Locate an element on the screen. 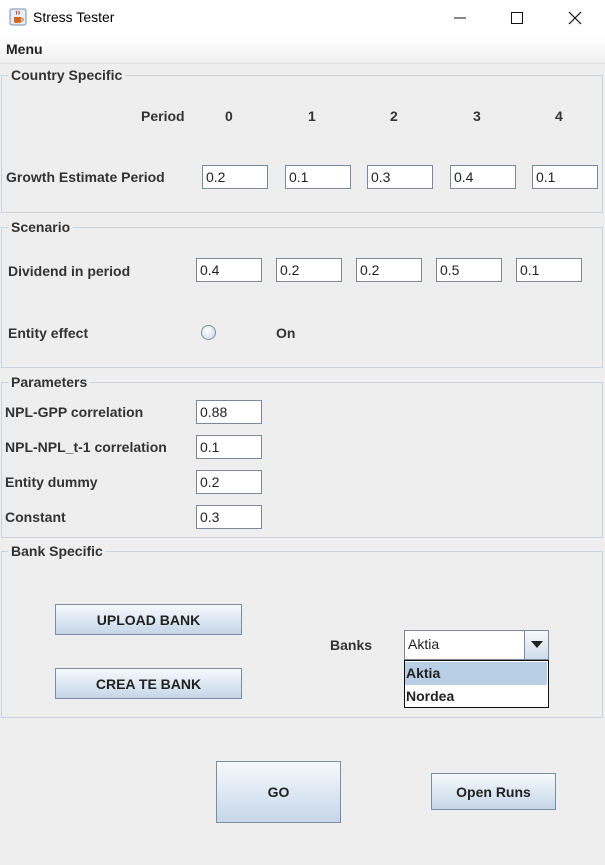 The width and height of the screenshot is (605, 865). entity-effect-radio is located at coordinates (208, 332).